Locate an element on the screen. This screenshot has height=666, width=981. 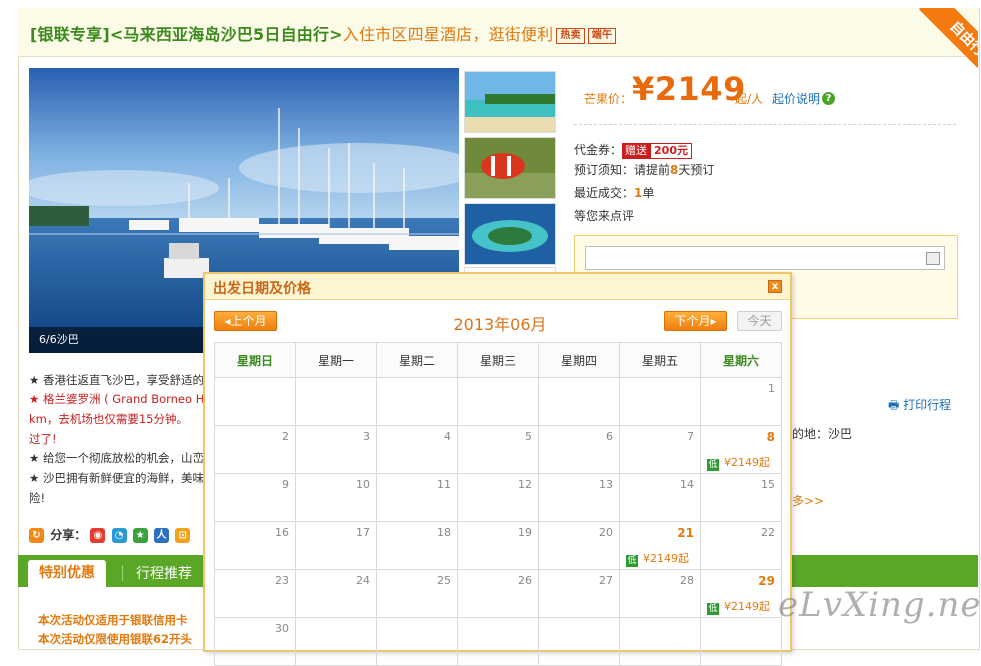
weekday-header-row: 星期日 星期一 星期二 星期三 星期四 星期五 星期六 is located at coordinates (498, 360).